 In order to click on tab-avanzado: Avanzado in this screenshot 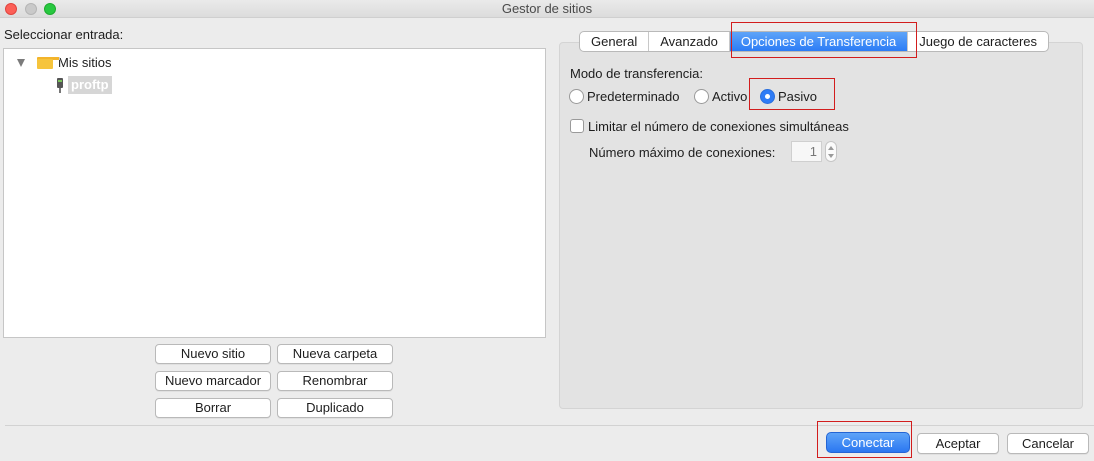, I will do `click(689, 41)`.